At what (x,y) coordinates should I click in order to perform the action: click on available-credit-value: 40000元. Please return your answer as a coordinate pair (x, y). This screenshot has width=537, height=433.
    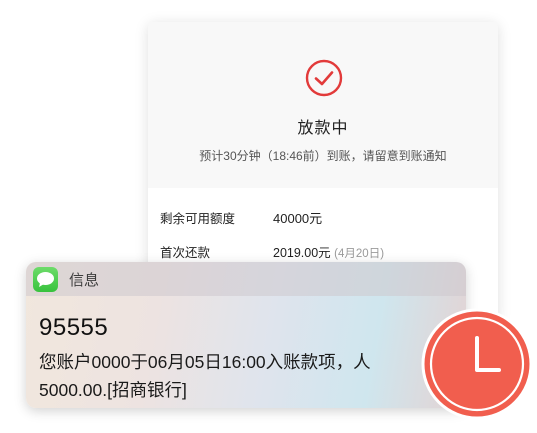
    Looking at the image, I should click on (298, 218).